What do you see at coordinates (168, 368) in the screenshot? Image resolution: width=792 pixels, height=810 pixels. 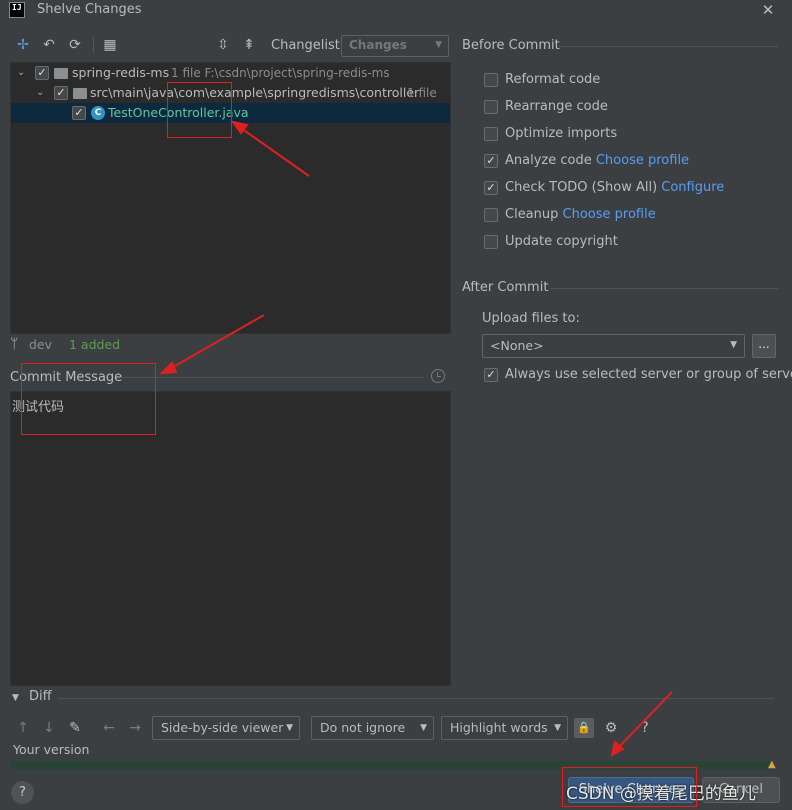 I see `annotation-arrowhead` at bounding box center [168, 368].